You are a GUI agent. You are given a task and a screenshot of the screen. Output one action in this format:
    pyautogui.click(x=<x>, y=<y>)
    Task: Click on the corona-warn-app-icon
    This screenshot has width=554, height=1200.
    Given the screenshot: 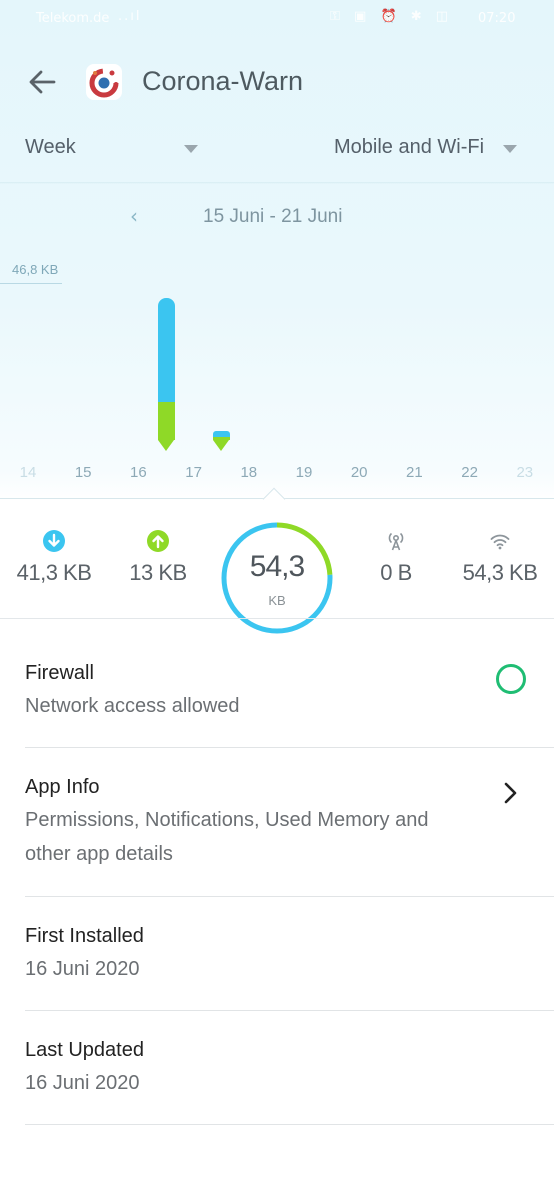 What is the action you would take?
    pyautogui.click(x=104, y=82)
    